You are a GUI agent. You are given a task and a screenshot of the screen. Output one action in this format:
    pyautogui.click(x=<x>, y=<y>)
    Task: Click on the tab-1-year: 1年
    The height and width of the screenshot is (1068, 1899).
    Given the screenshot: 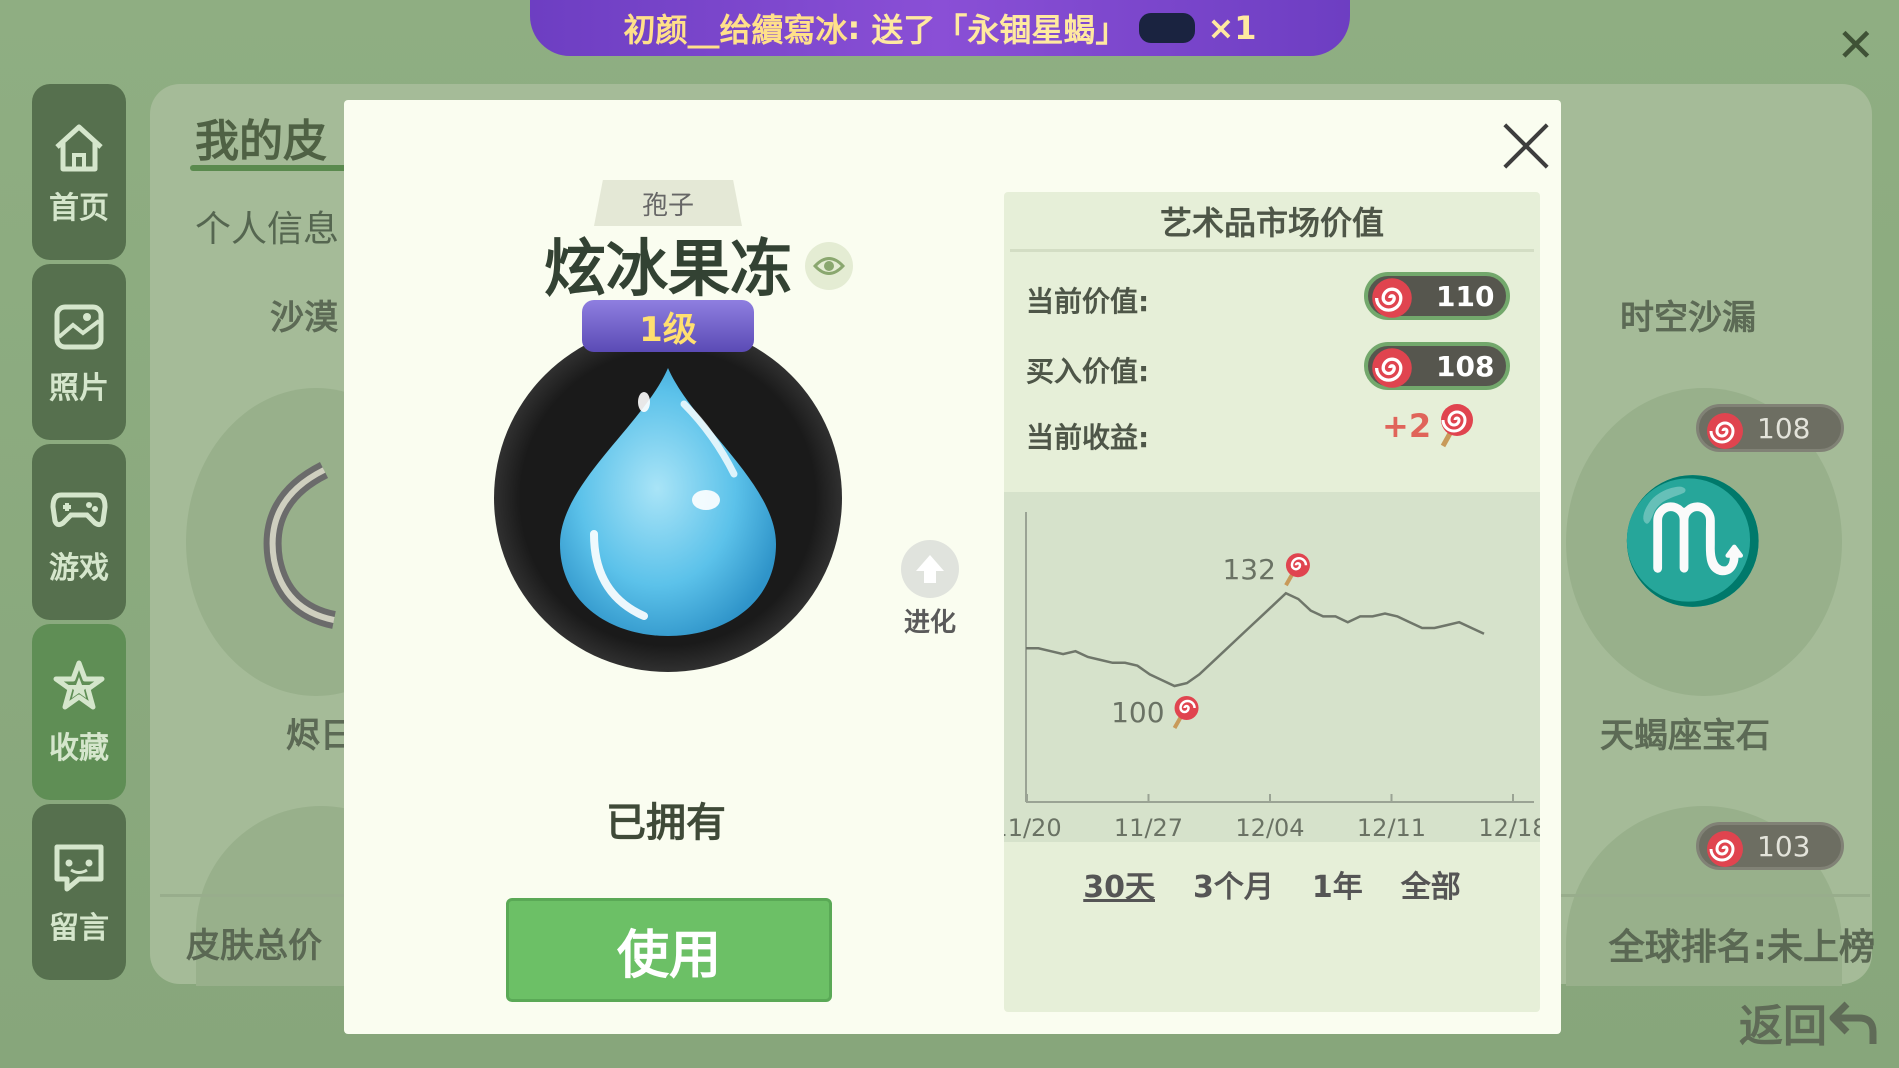 What is the action you would take?
    pyautogui.click(x=1337, y=884)
    